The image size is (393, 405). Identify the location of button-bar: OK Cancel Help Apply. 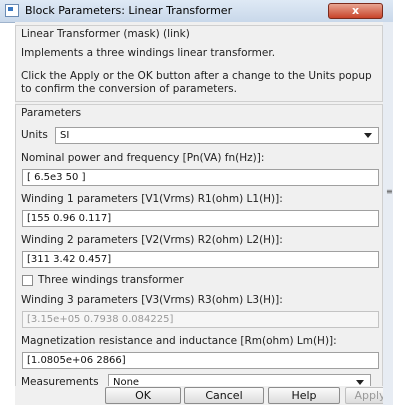
(199, 395).